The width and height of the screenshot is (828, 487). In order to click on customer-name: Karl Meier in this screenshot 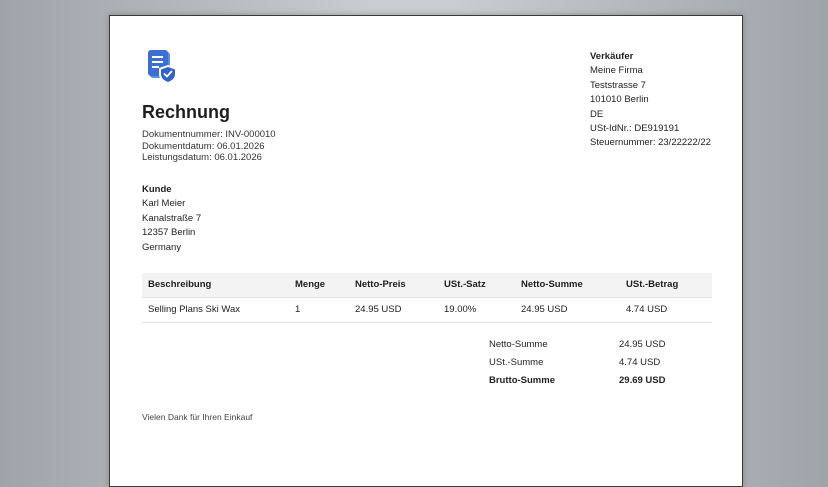, I will do `click(164, 204)`.